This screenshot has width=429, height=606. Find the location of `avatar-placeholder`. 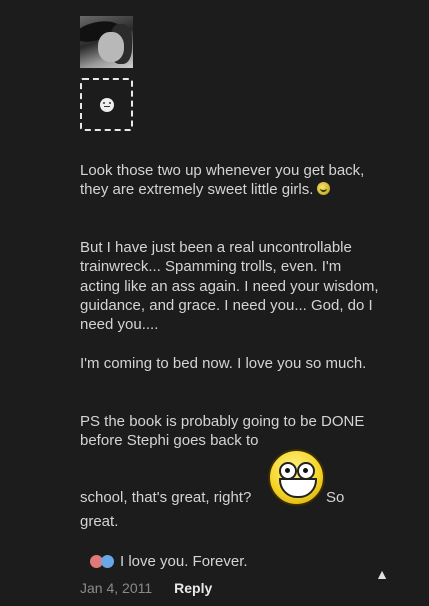

avatar-placeholder is located at coordinates (106, 104).